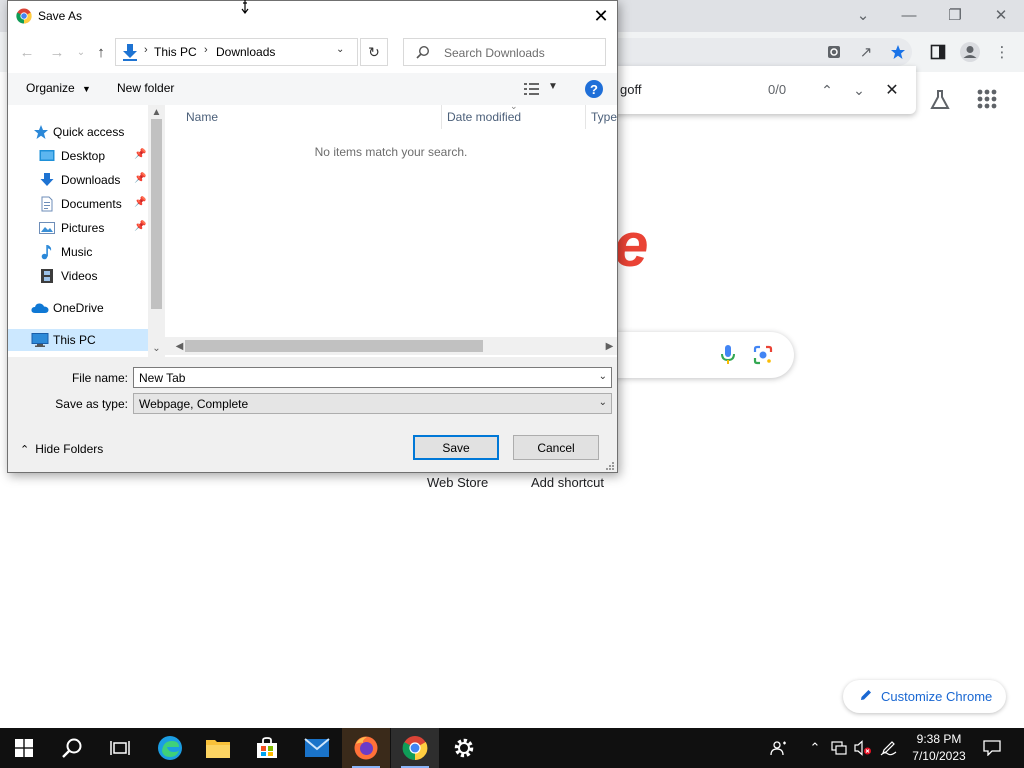  What do you see at coordinates (955, 15) in the screenshot?
I see `restore-button: ❐` at bounding box center [955, 15].